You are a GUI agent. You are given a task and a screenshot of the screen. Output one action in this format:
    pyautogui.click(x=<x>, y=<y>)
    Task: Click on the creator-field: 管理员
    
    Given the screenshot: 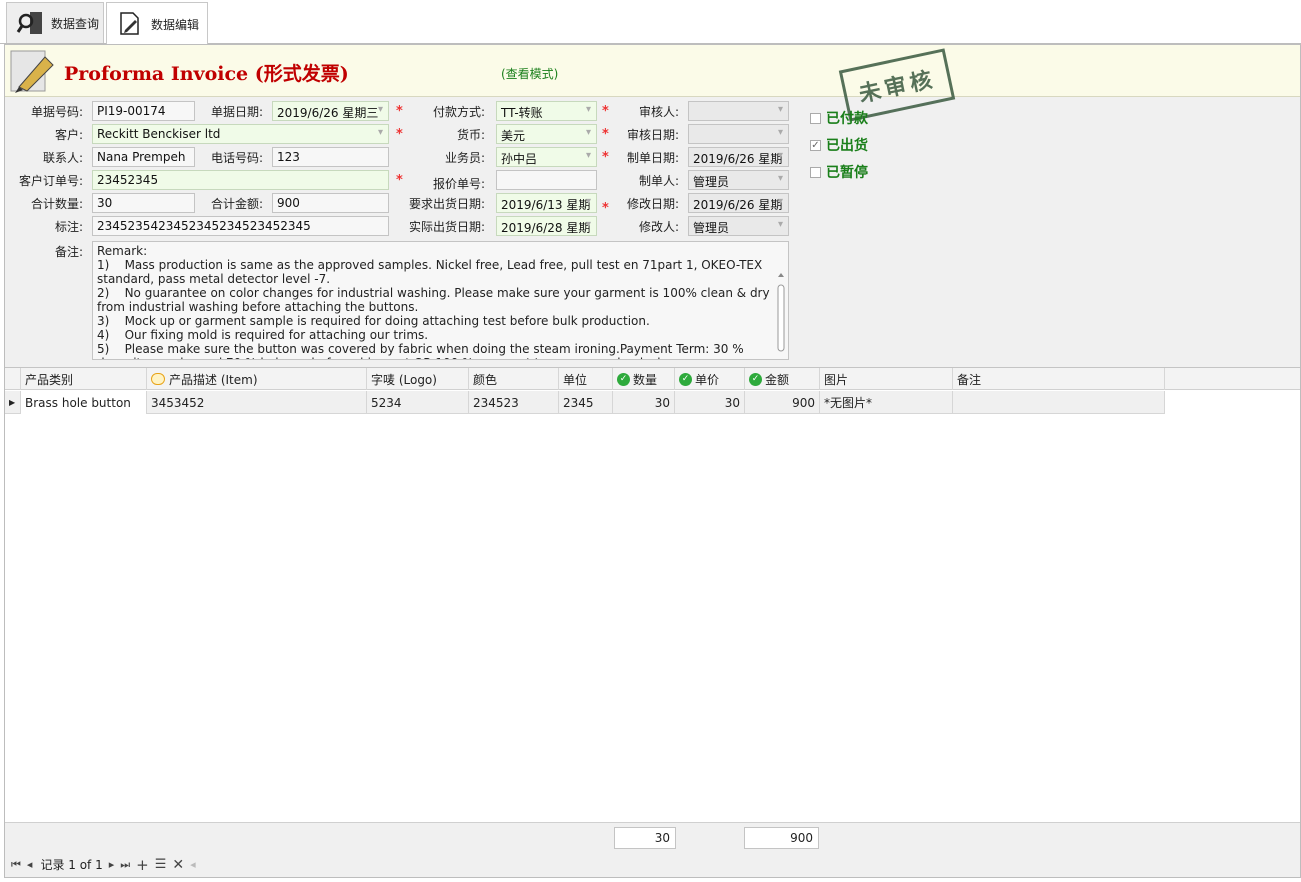 What is the action you would take?
    pyautogui.click(x=738, y=180)
    